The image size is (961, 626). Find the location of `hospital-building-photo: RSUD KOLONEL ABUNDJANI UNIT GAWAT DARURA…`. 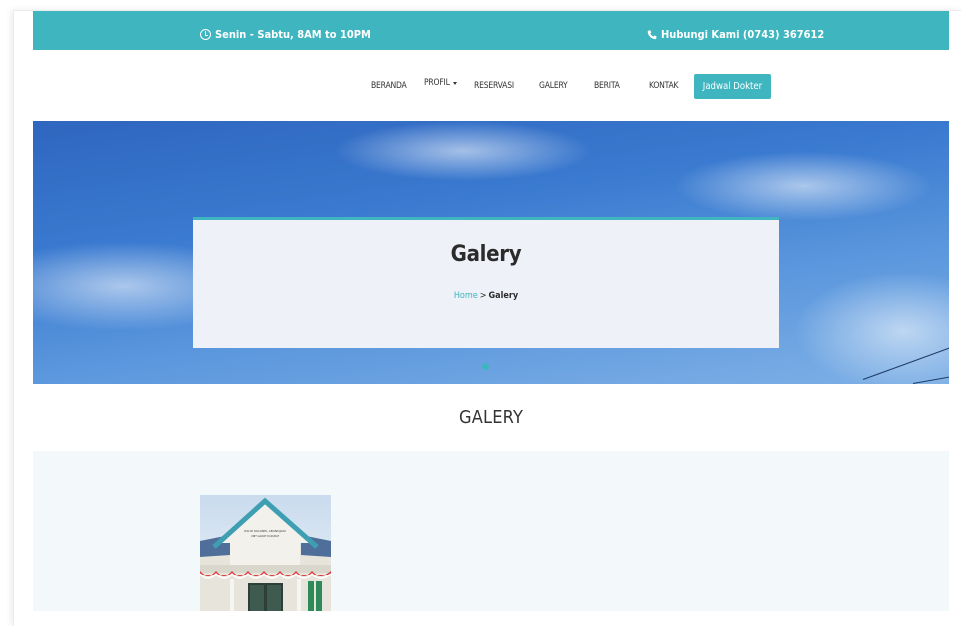

hospital-building-photo: RSUD KOLONEL ABUNDJANI UNIT GAWAT DARURA… is located at coordinates (265, 553).